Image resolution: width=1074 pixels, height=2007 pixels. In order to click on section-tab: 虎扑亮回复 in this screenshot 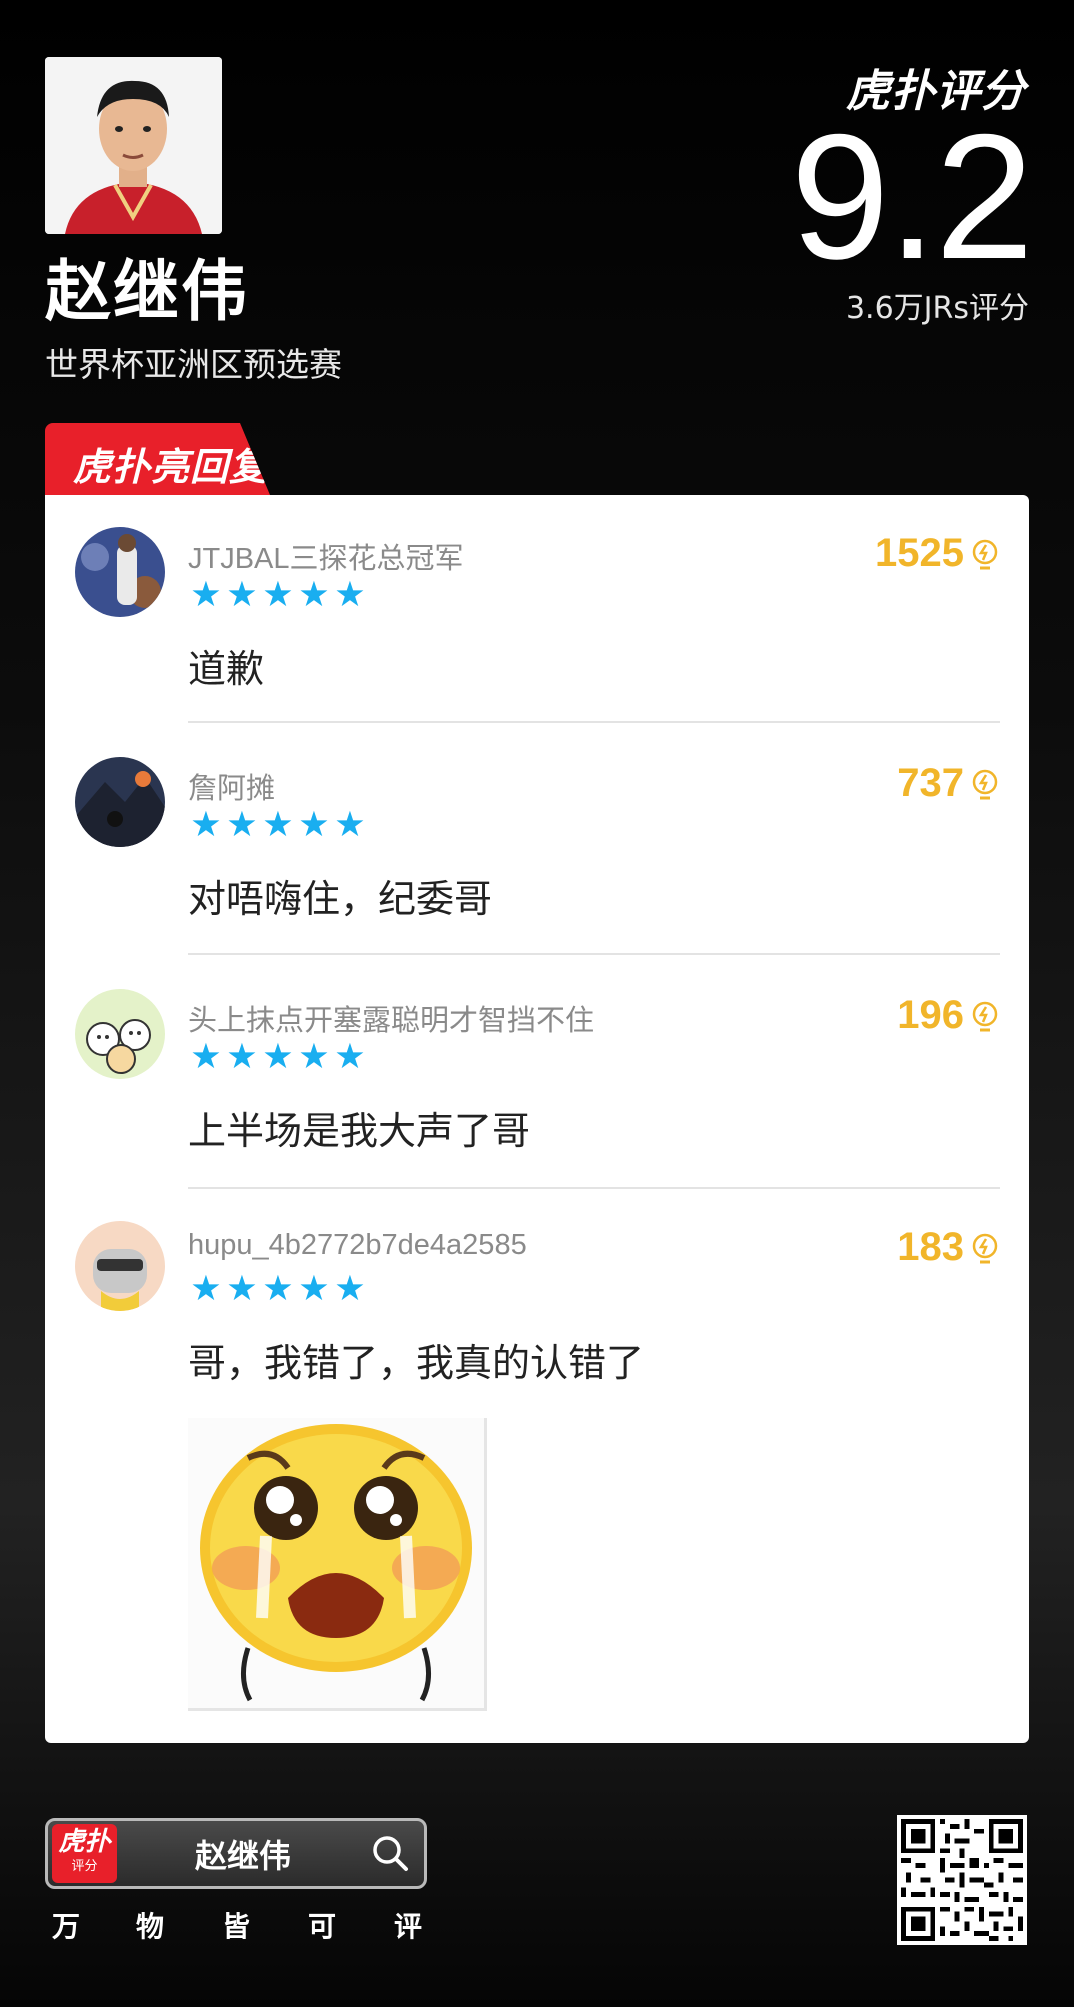, I will do `click(157, 459)`.